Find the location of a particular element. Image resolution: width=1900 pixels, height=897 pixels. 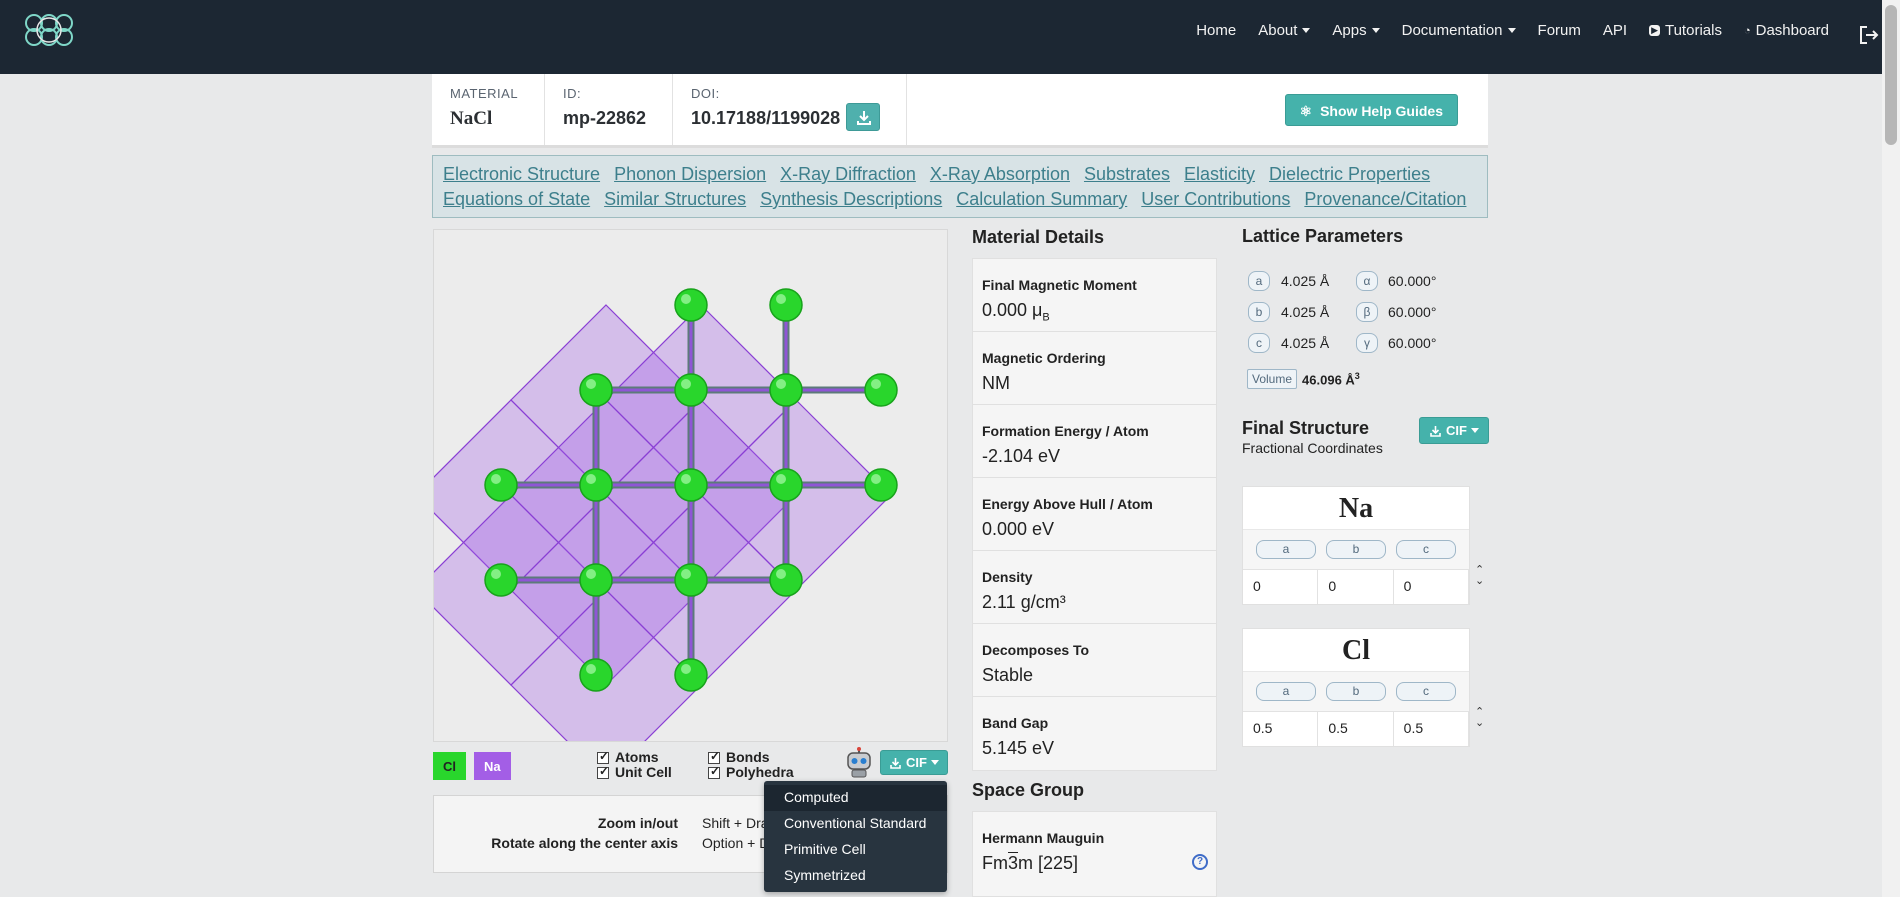

dropdown-item-conventional-standard: Conventional Standard is located at coordinates (855, 824).